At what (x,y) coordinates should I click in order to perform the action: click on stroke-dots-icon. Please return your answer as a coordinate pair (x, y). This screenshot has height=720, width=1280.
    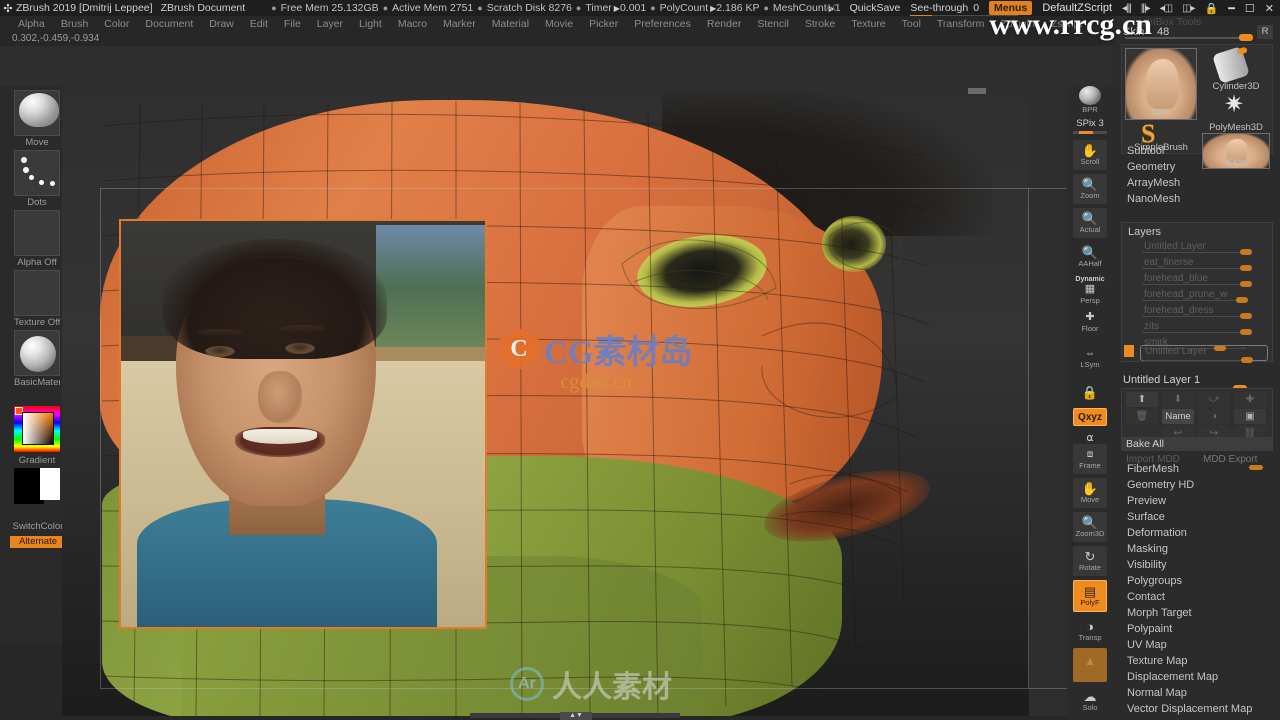
    Looking at the image, I should click on (37, 173).